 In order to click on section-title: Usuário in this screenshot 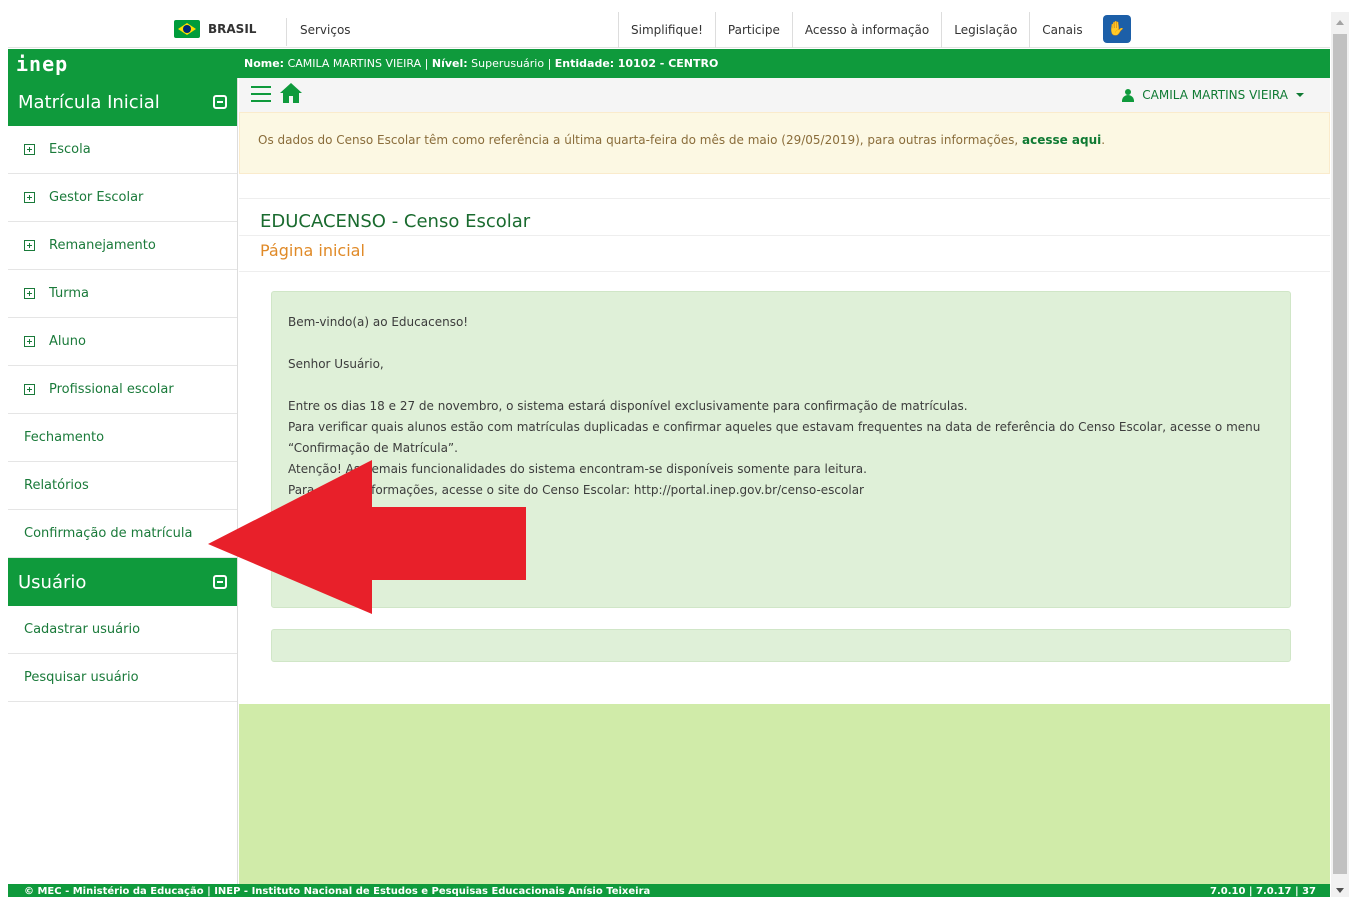, I will do `click(52, 582)`.